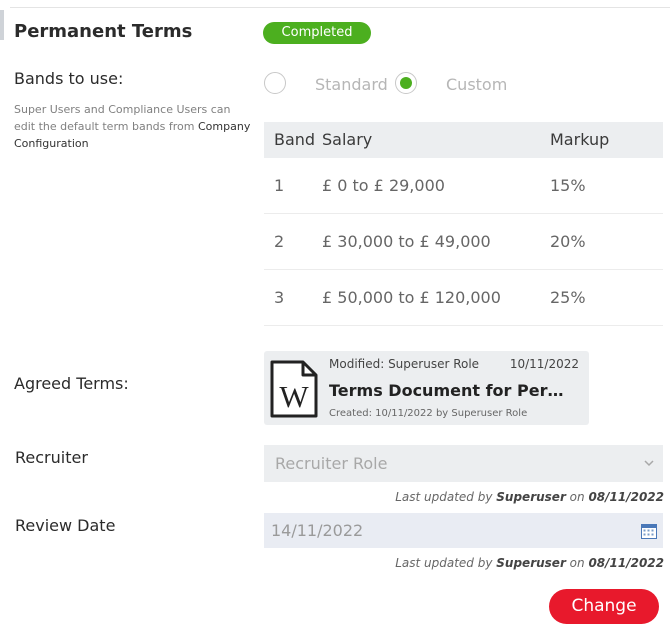  Describe the element at coordinates (351, 84) in the screenshot. I see `radio-standard-label: Standard` at that location.